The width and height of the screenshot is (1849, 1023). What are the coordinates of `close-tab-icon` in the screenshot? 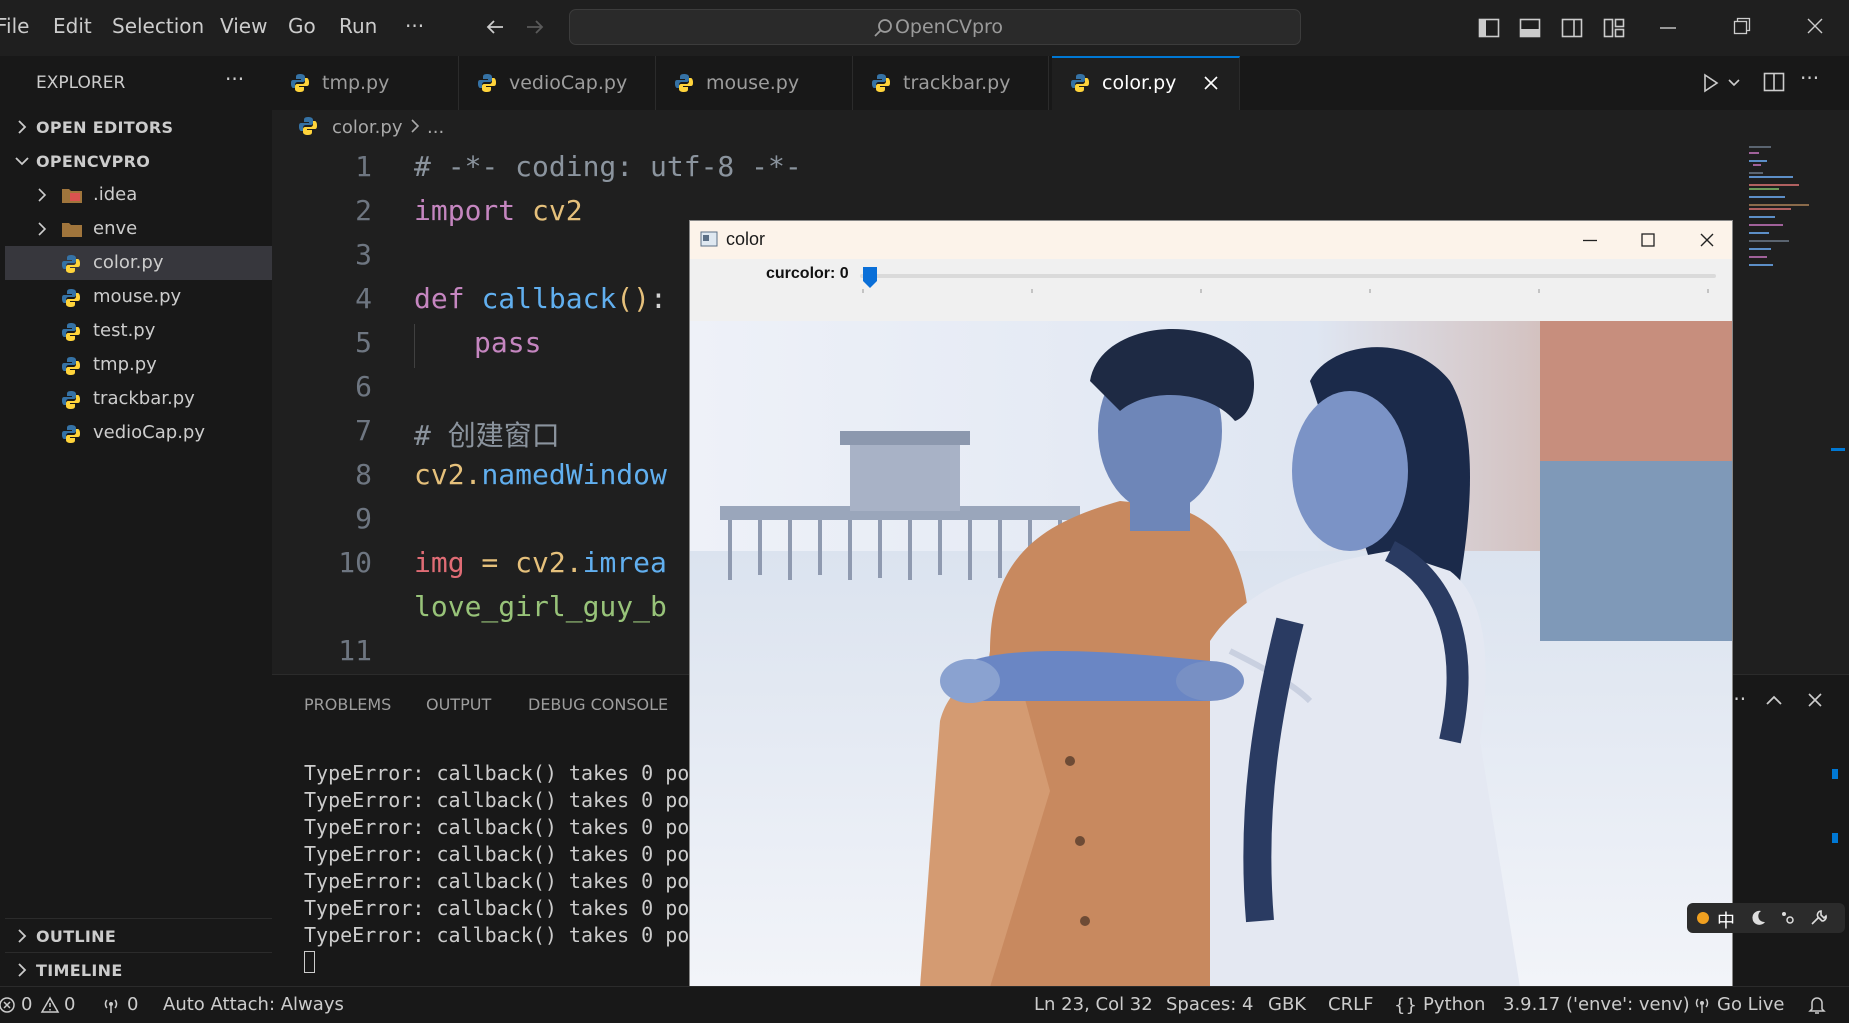 It's located at (1211, 83).